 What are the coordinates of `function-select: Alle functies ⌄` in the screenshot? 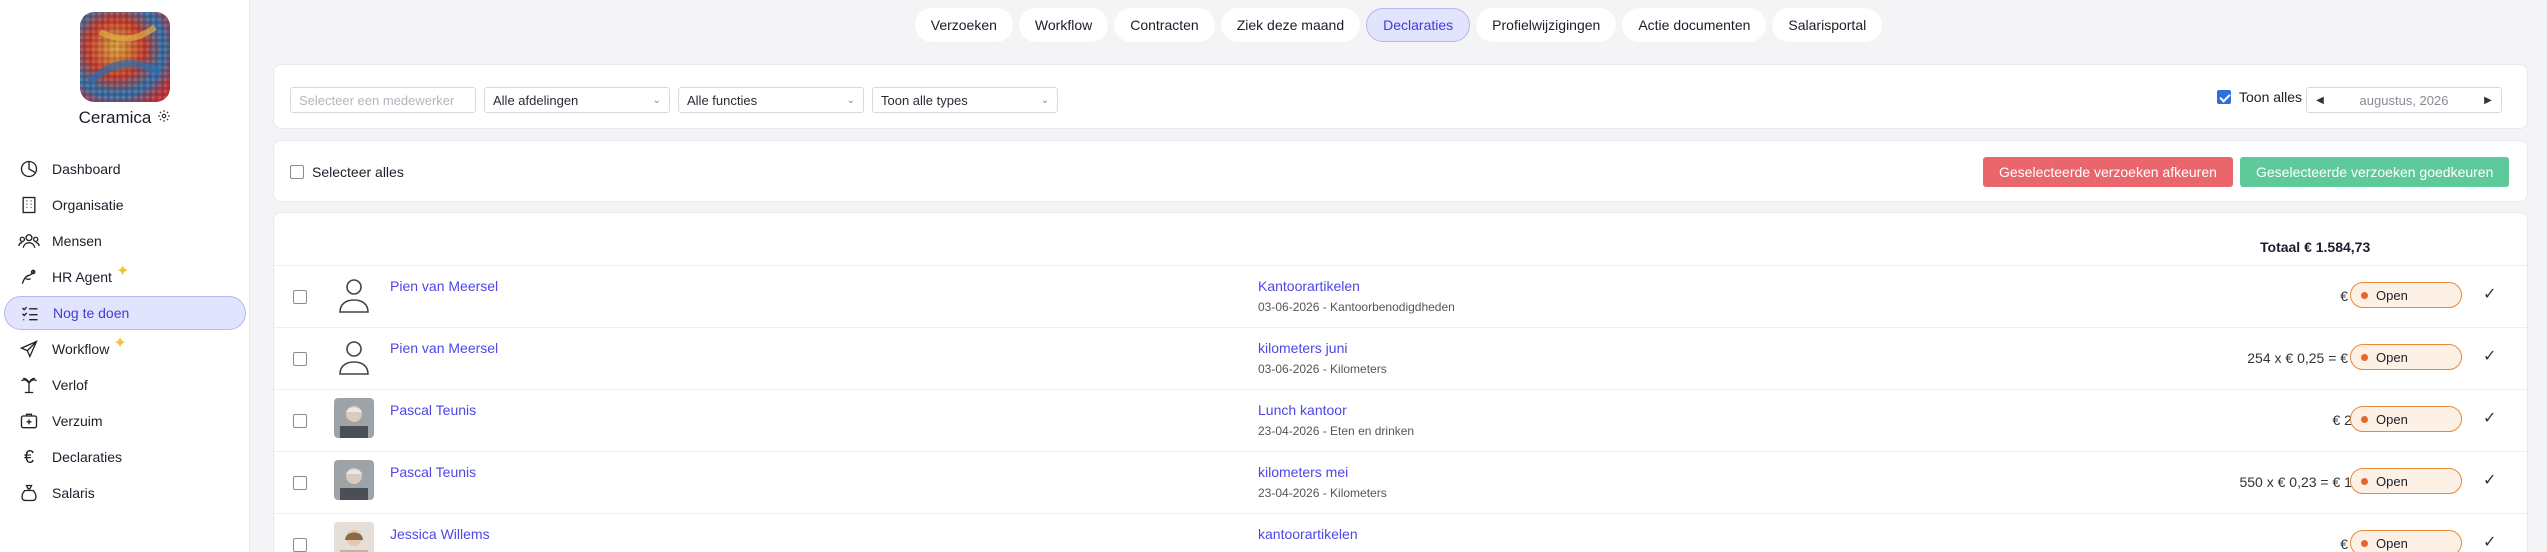 It's located at (771, 100).